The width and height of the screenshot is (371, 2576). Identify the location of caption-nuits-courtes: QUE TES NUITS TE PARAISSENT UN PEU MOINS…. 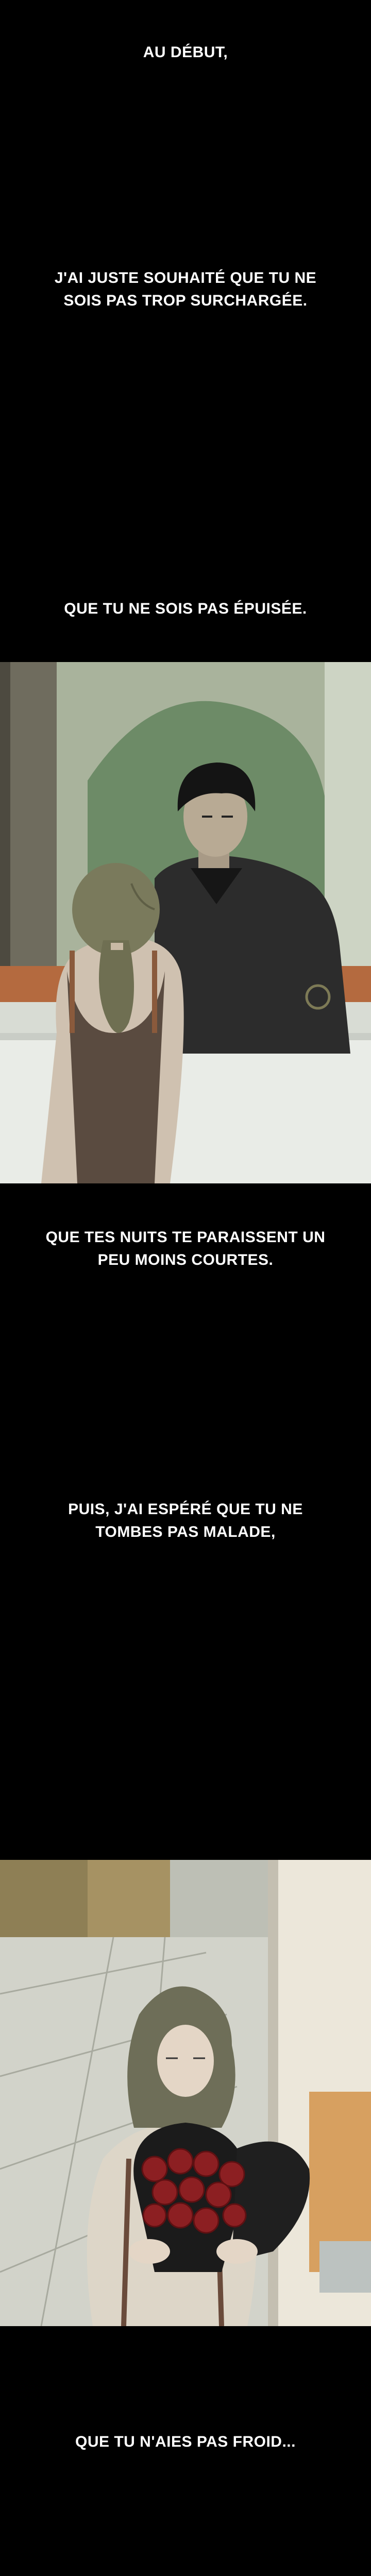
(185, 1248).